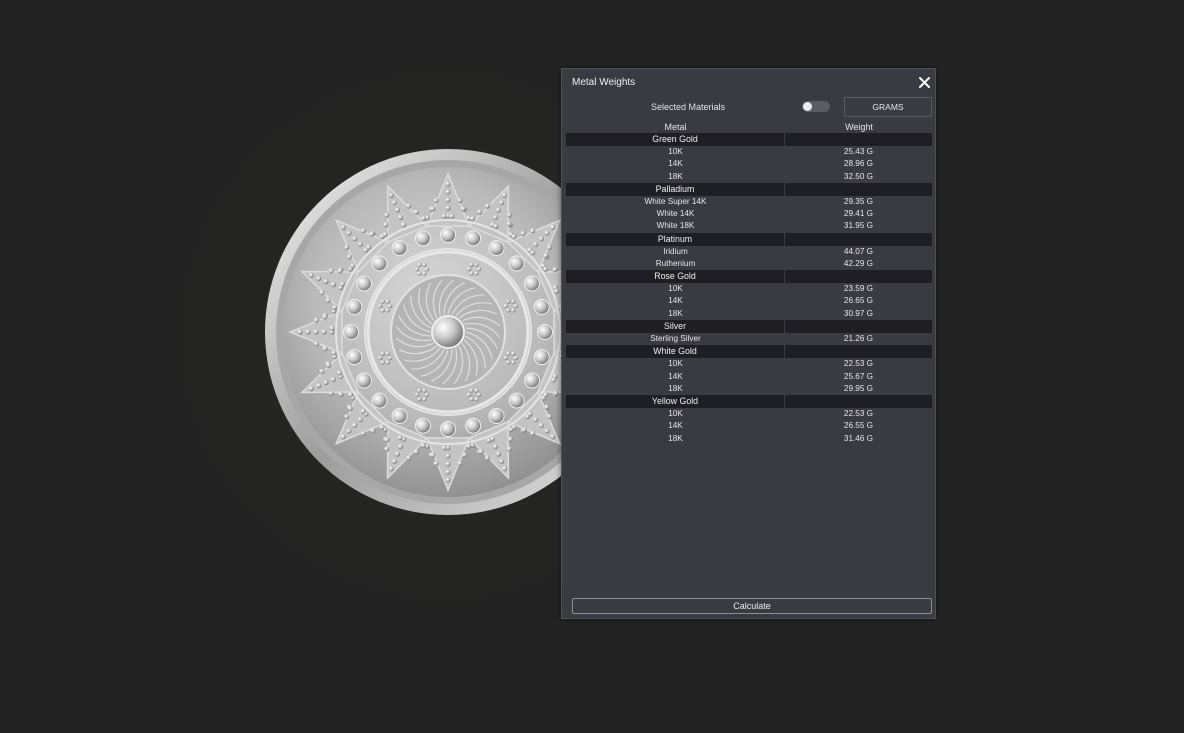  Describe the element at coordinates (858, 263) in the screenshot. I see `metal-weight: 42.29 G` at that location.